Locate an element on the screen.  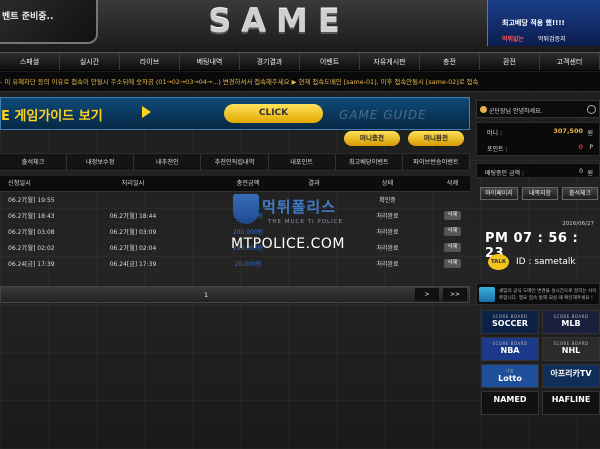
messages-button: 내쪽지함 is located at coordinates (540, 193).